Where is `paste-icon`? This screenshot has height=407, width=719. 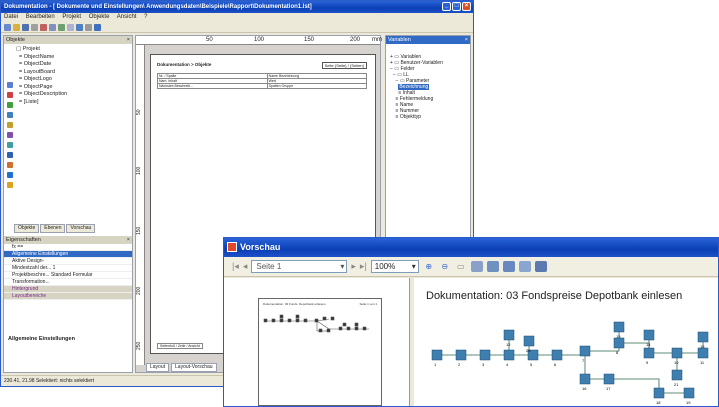 paste-icon is located at coordinates (61, 27).